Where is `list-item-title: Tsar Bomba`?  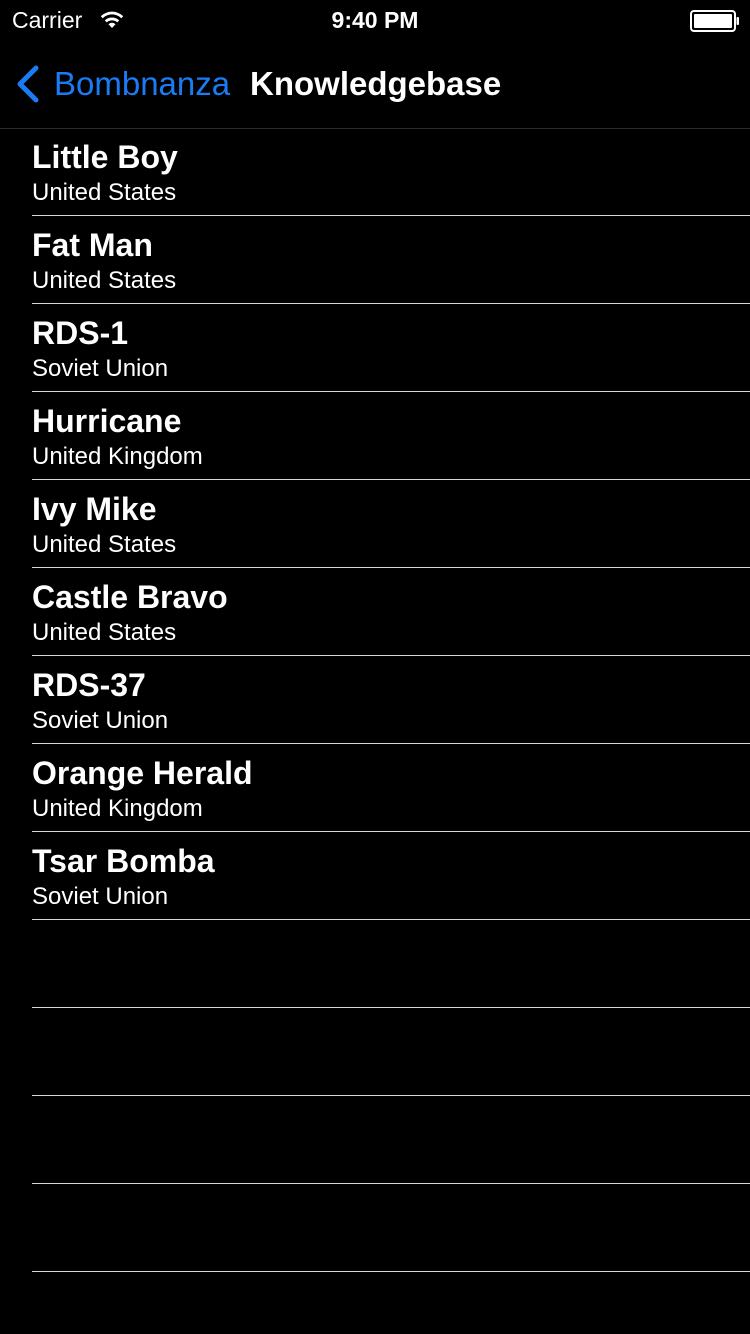
list-item-title: Tsar Bomba is located at coordinates (123, 861).